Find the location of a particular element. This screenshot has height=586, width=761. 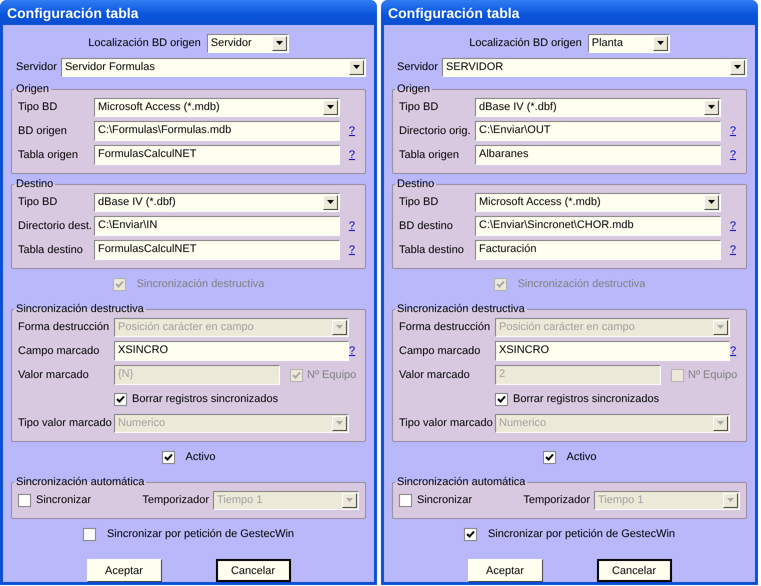

dropdown: SERVIDOR is located at coordinates (594, 67).